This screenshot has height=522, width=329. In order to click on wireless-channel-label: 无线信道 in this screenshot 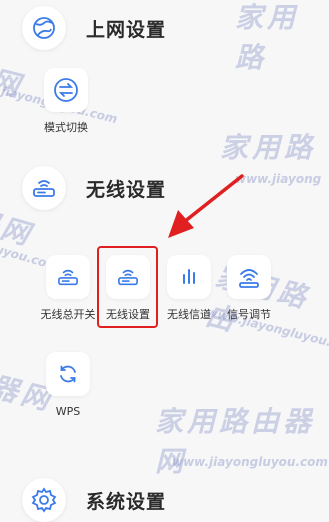, I will do `click(189, 314)`.